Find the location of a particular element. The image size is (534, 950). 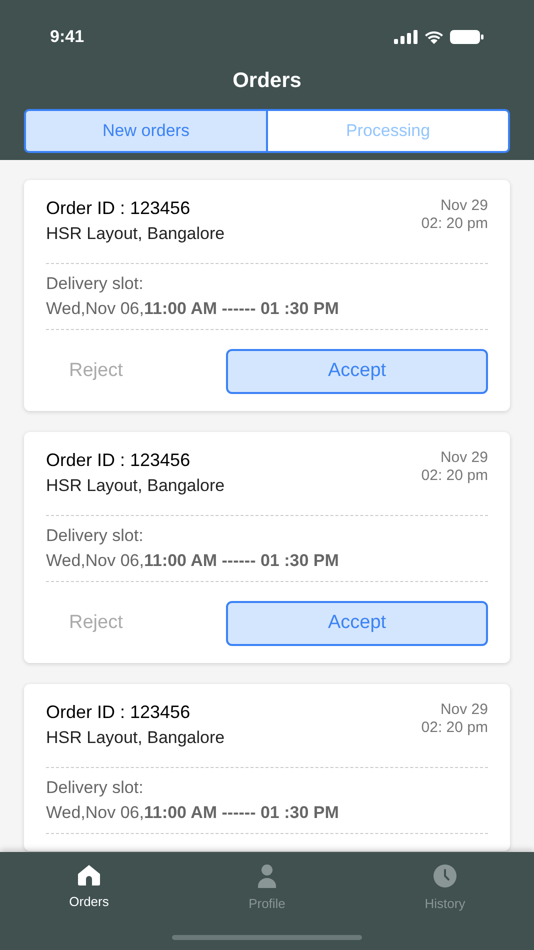

status-time: 9:41 is located at coordinates (67, 37).